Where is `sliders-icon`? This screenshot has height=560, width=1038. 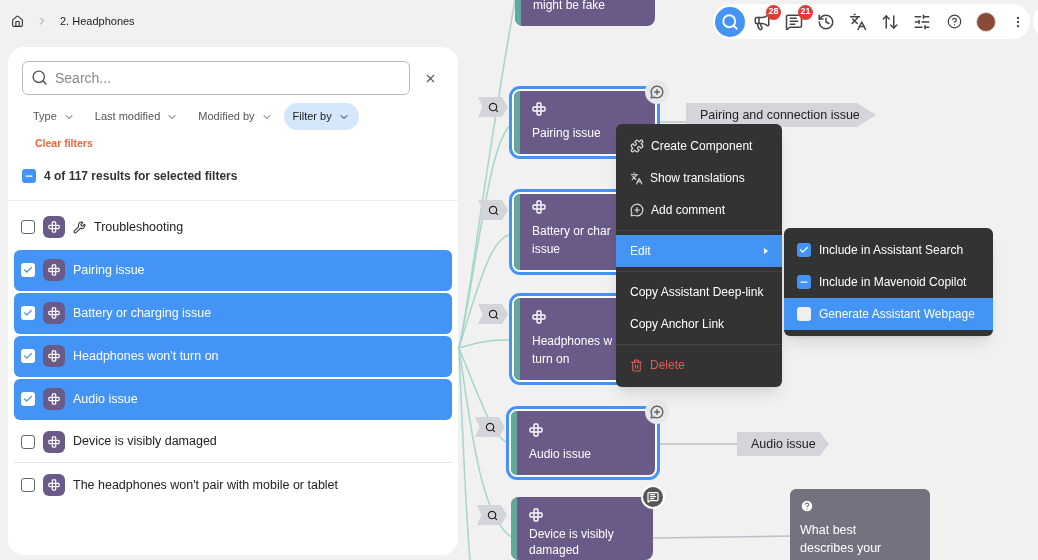 sliders-icon is located at coordinates (922, 21).